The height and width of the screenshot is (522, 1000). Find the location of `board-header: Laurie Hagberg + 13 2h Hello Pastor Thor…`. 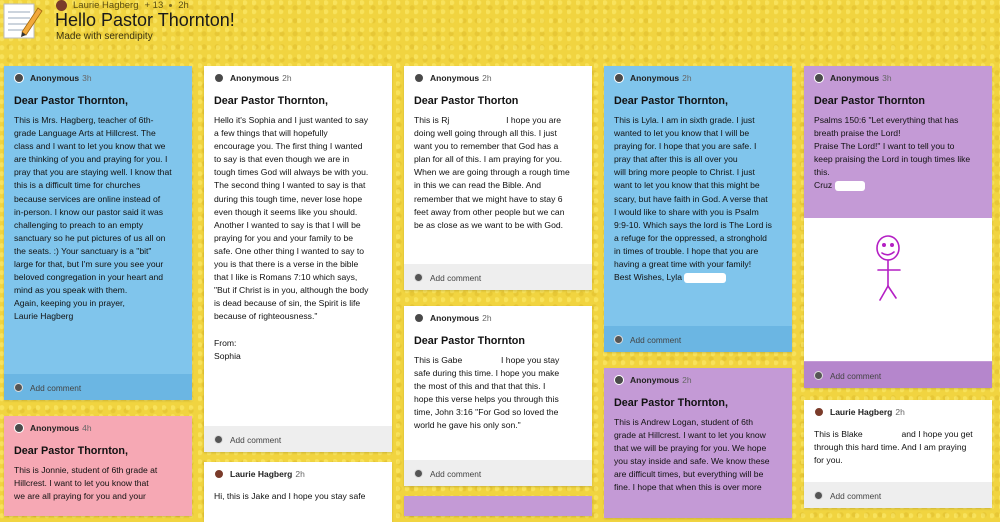

board-header: Laurie Hagberg + 13 2h Hello Pastor Thor… is located at coordinates (500, 23).